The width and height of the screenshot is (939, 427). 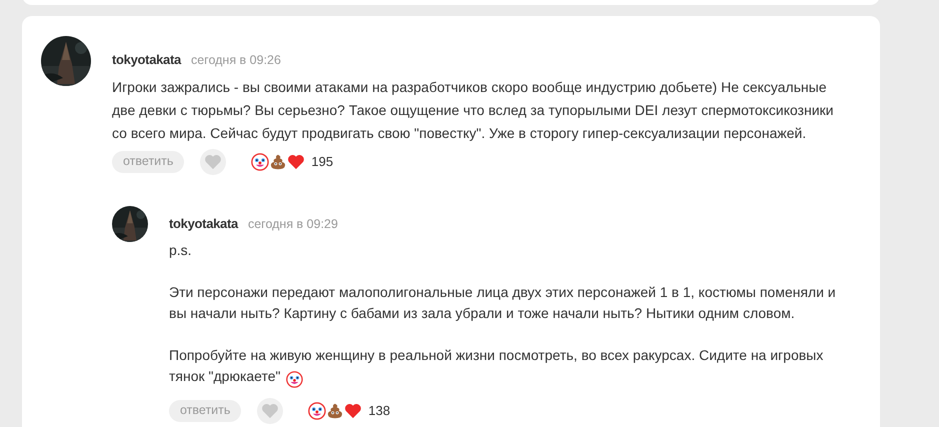 What do you see at coordinates (181, 250) in the screenshot?
I see `comment-text: p.s.` at bounding box center [181, 250].